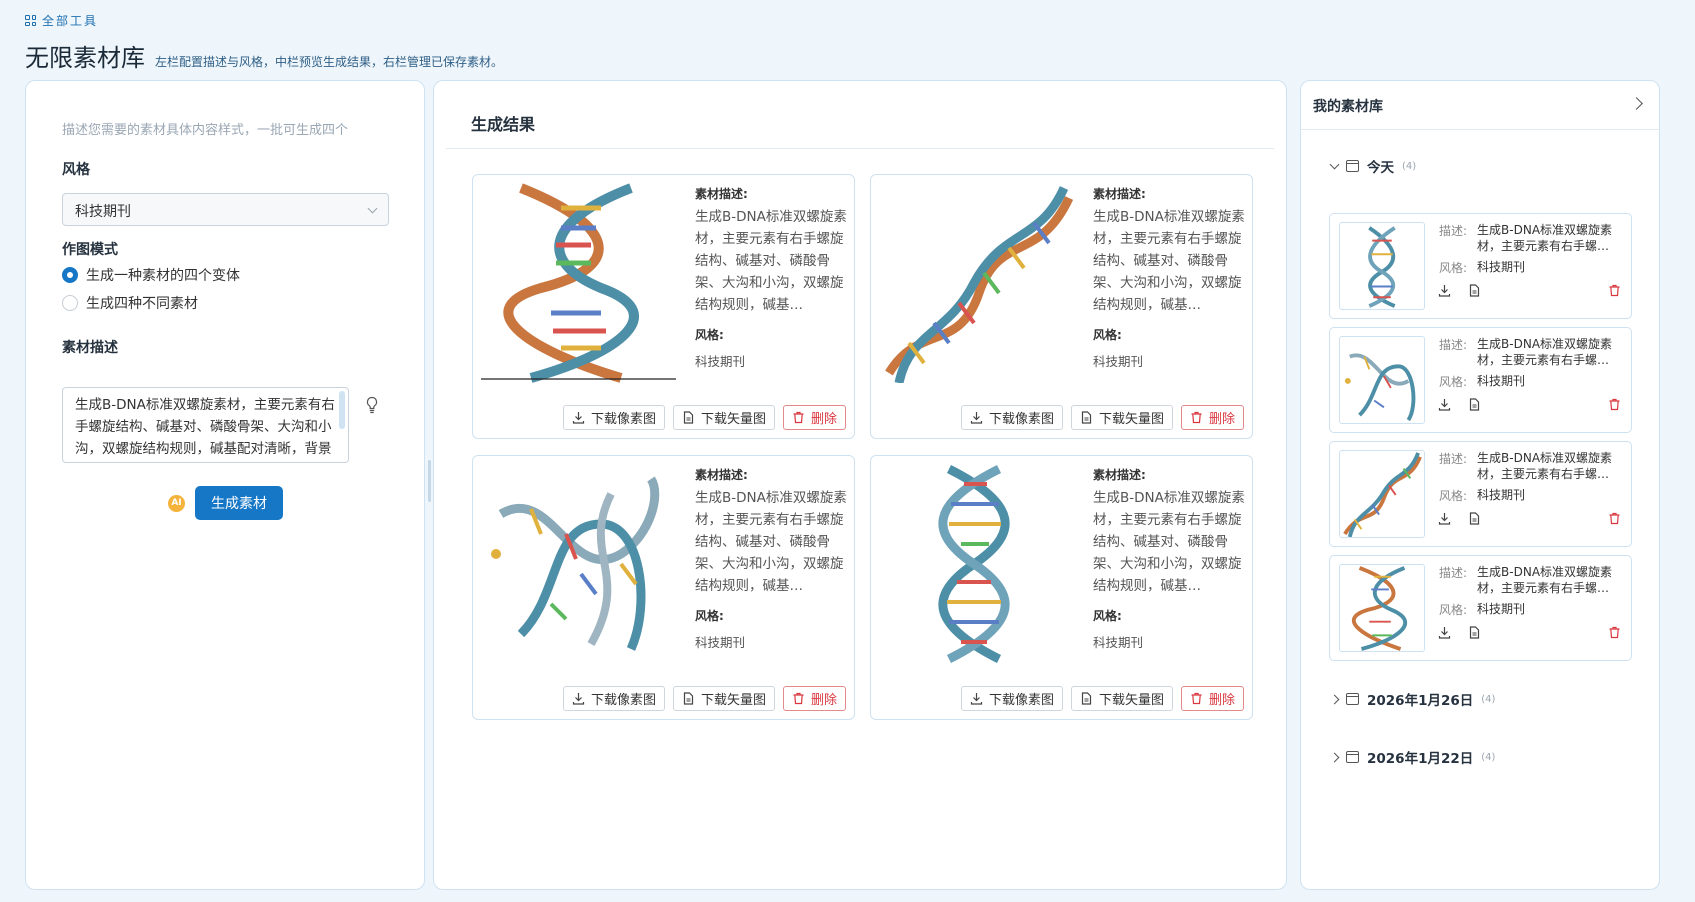 This screenshot has height=902, width=1695. Describe the element at coordinates (1348, 107) in the screenshot. I see `library-title: 我的素材库` at that location.